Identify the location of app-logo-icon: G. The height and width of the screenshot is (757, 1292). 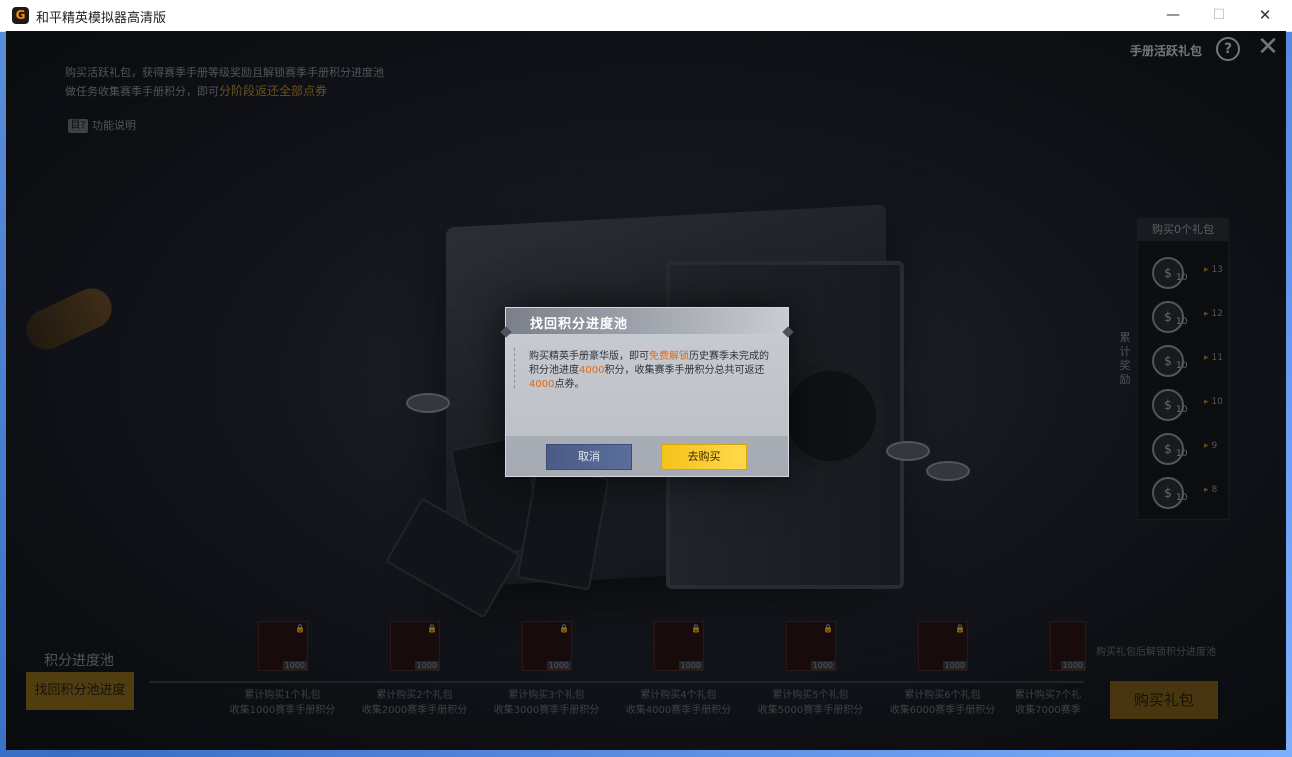
(20, 15).